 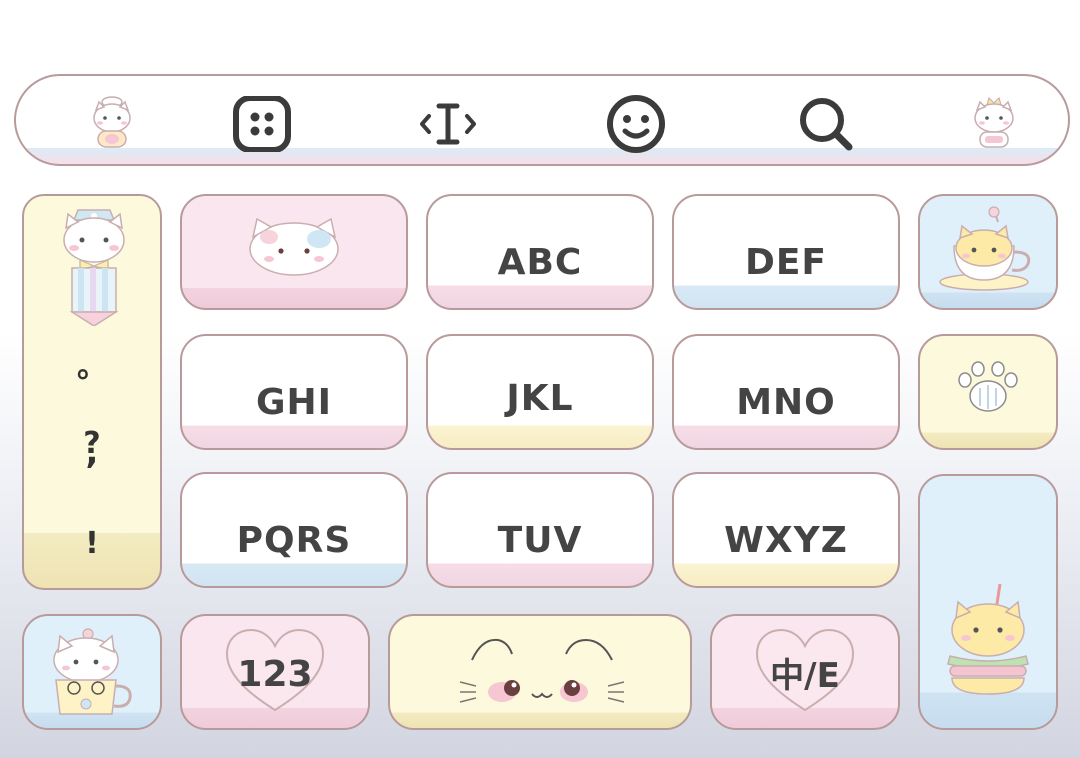 I want to click on exclamation-key-label: !, so click(x=92, y=543).